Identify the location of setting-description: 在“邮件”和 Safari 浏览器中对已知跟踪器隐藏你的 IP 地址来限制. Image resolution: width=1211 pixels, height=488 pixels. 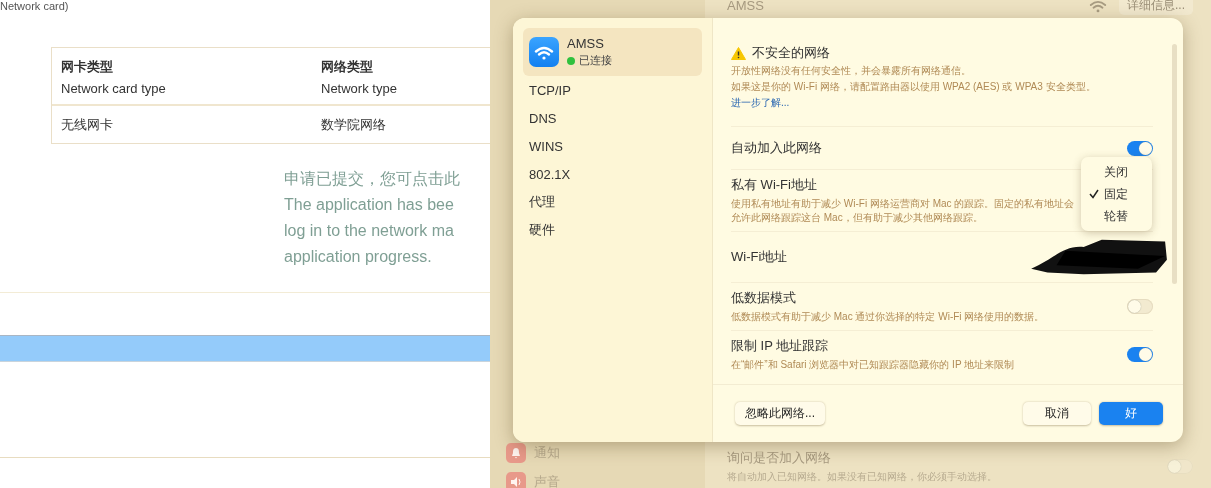
(873, 365).